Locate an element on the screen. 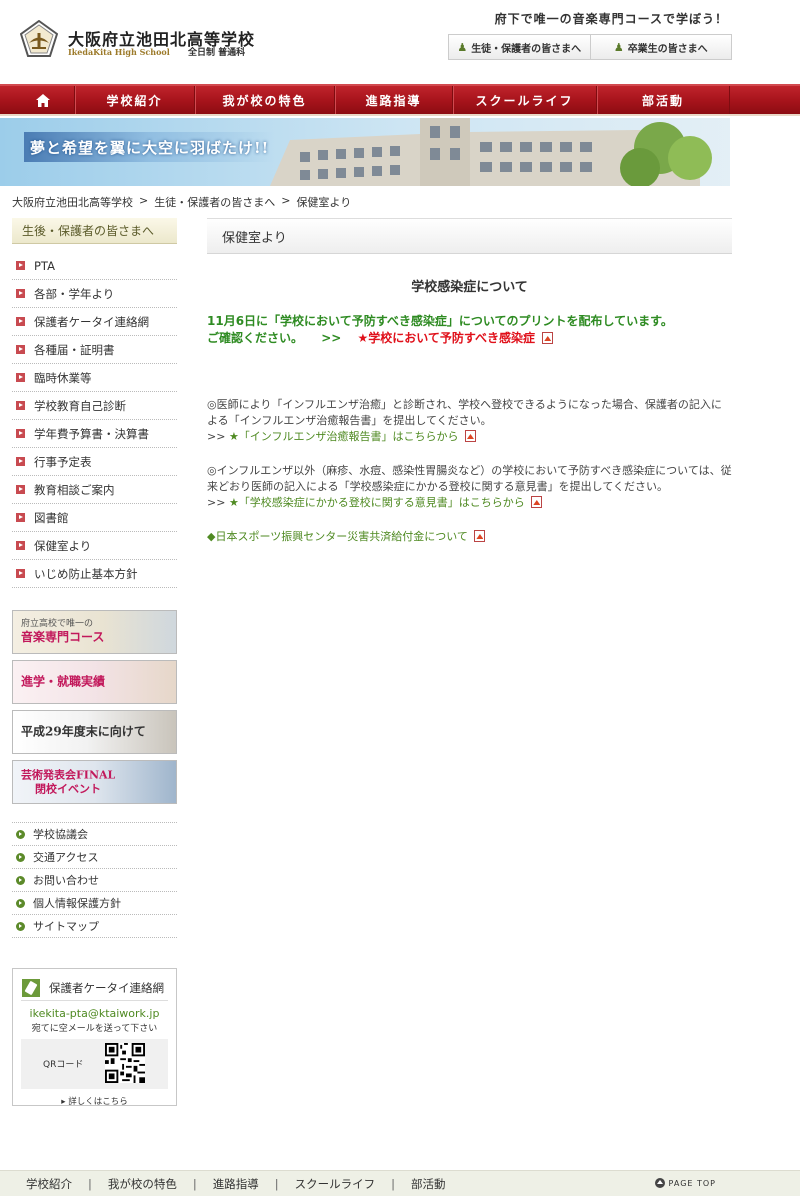  sidebar-item-label: 各種届・証明書 is located at coordinates (74, 349).